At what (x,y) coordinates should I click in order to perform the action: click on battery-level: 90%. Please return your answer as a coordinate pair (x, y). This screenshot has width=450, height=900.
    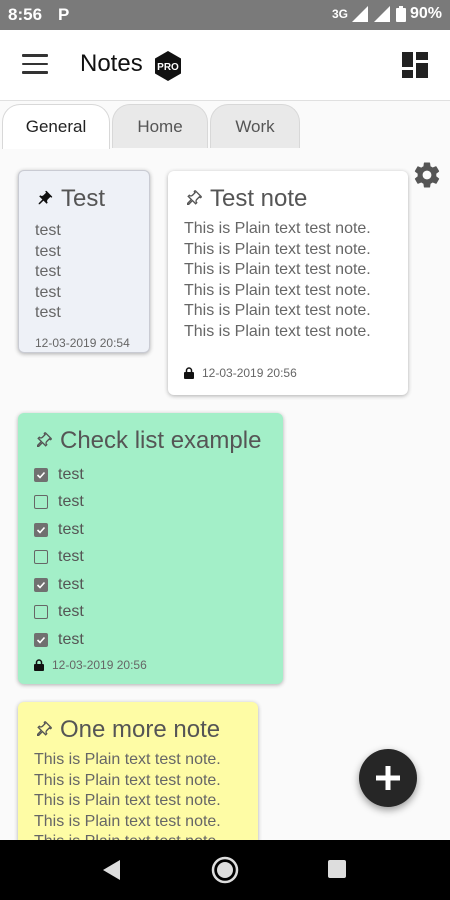
    Looking at the image, I should click on (425, 13).